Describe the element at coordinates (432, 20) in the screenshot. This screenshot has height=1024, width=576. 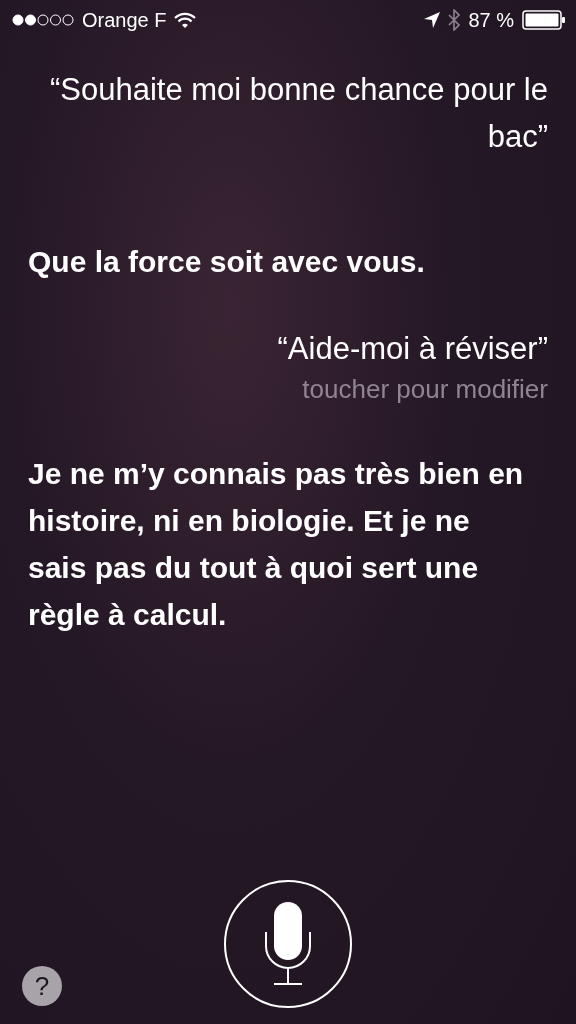
I see `location-arrow-icon` at that location.